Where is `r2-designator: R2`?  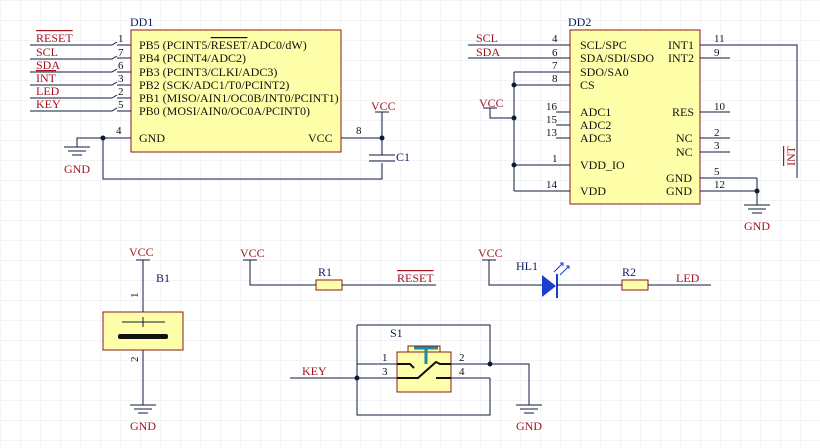 r2-designator: R2 is located at coordinates (629, 272).